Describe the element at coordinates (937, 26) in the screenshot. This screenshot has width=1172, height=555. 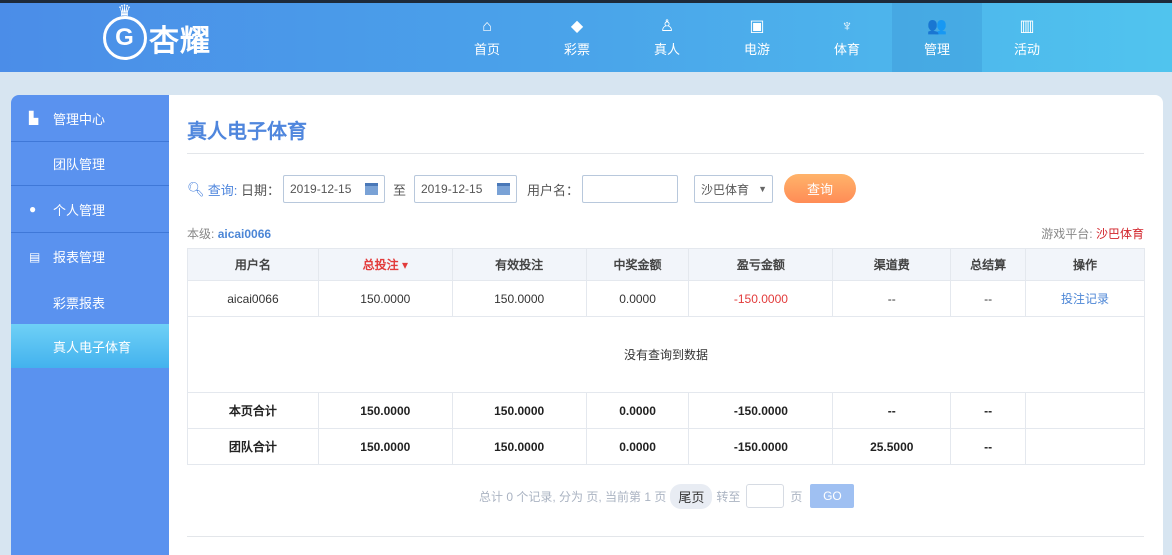
I see `users-icon: 👥` at that location.